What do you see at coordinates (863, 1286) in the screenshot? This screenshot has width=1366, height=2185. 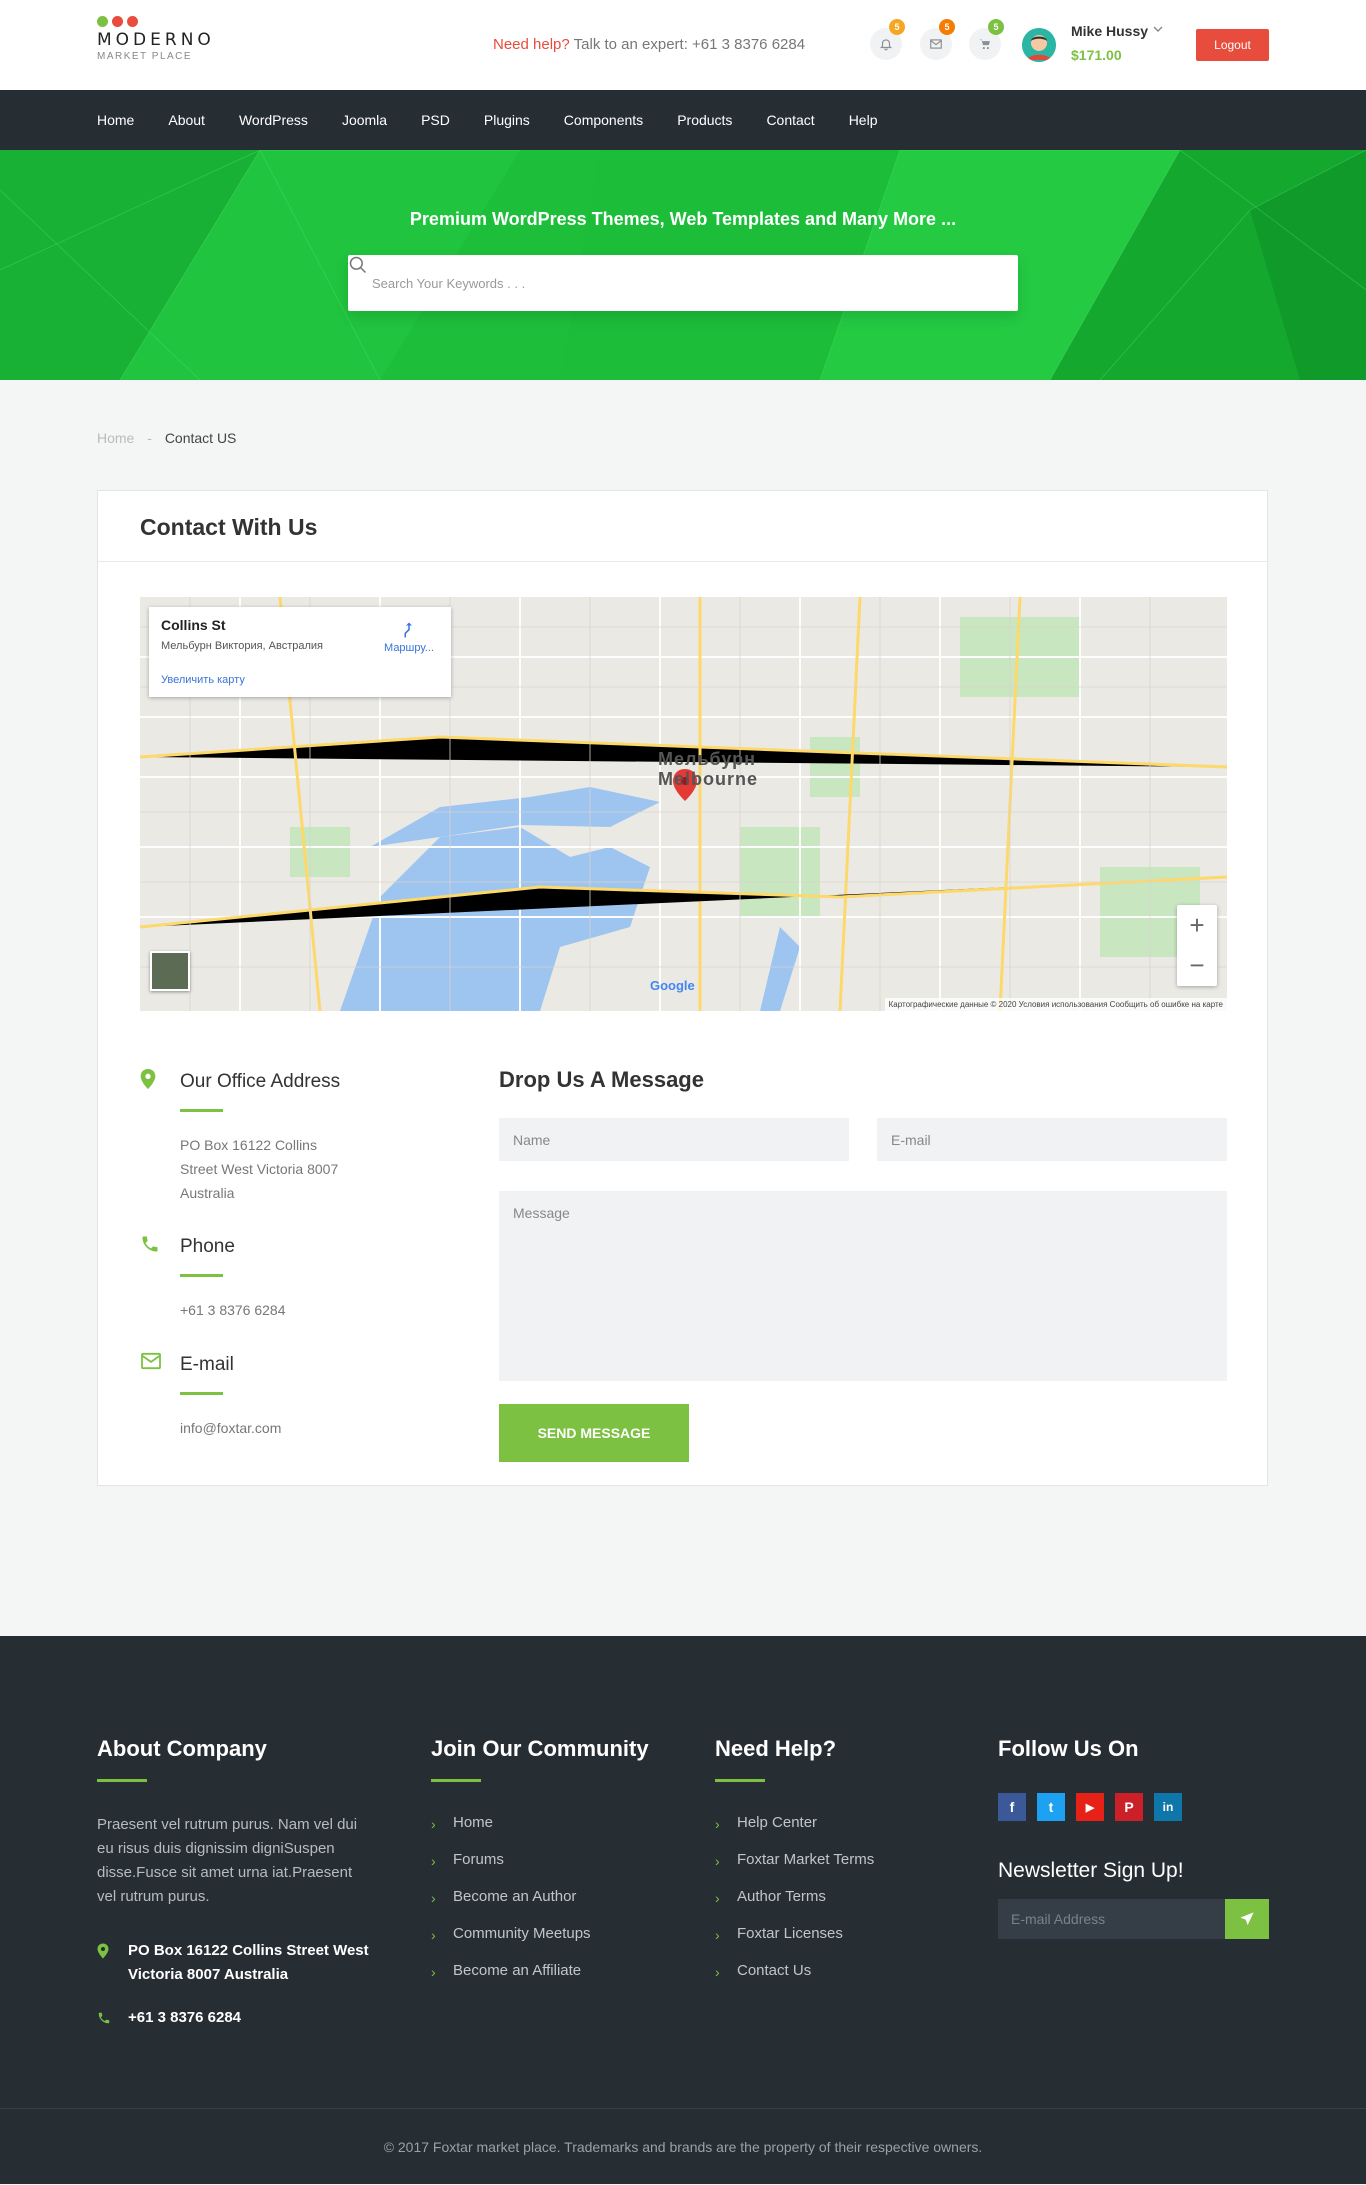 I see `message-field` at bounding box center [863, 1286].